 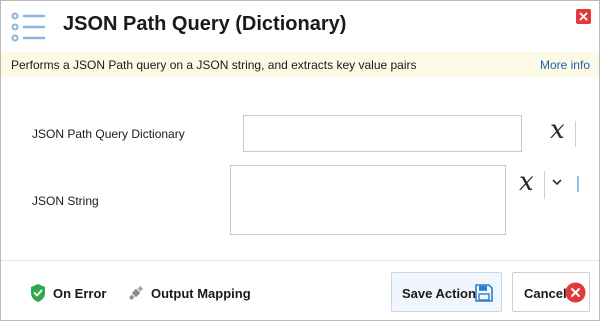 What do you see at coordinates (557, 130) in the screenshot?
I see `variable-button-query: x` at bounding box center [557, 130].